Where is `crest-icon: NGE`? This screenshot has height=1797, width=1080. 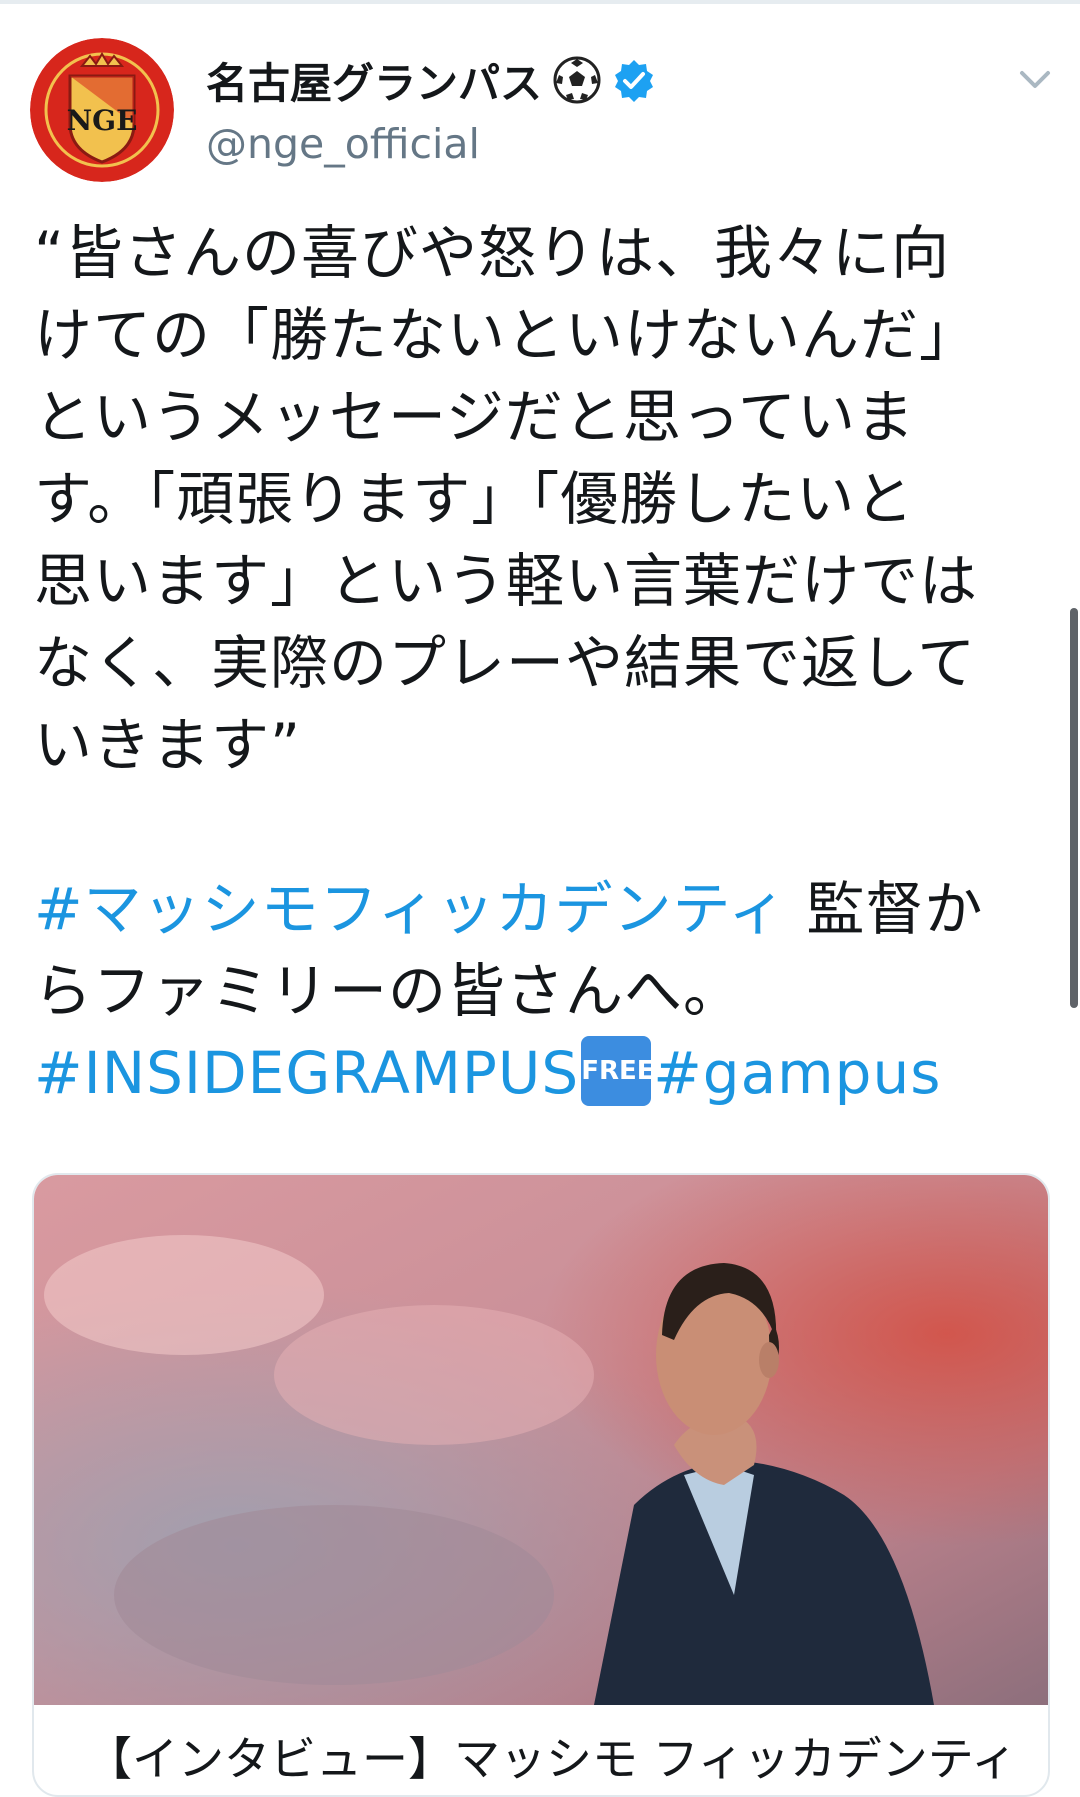 crest-icon: NGE is located at coordinates (102, 110).